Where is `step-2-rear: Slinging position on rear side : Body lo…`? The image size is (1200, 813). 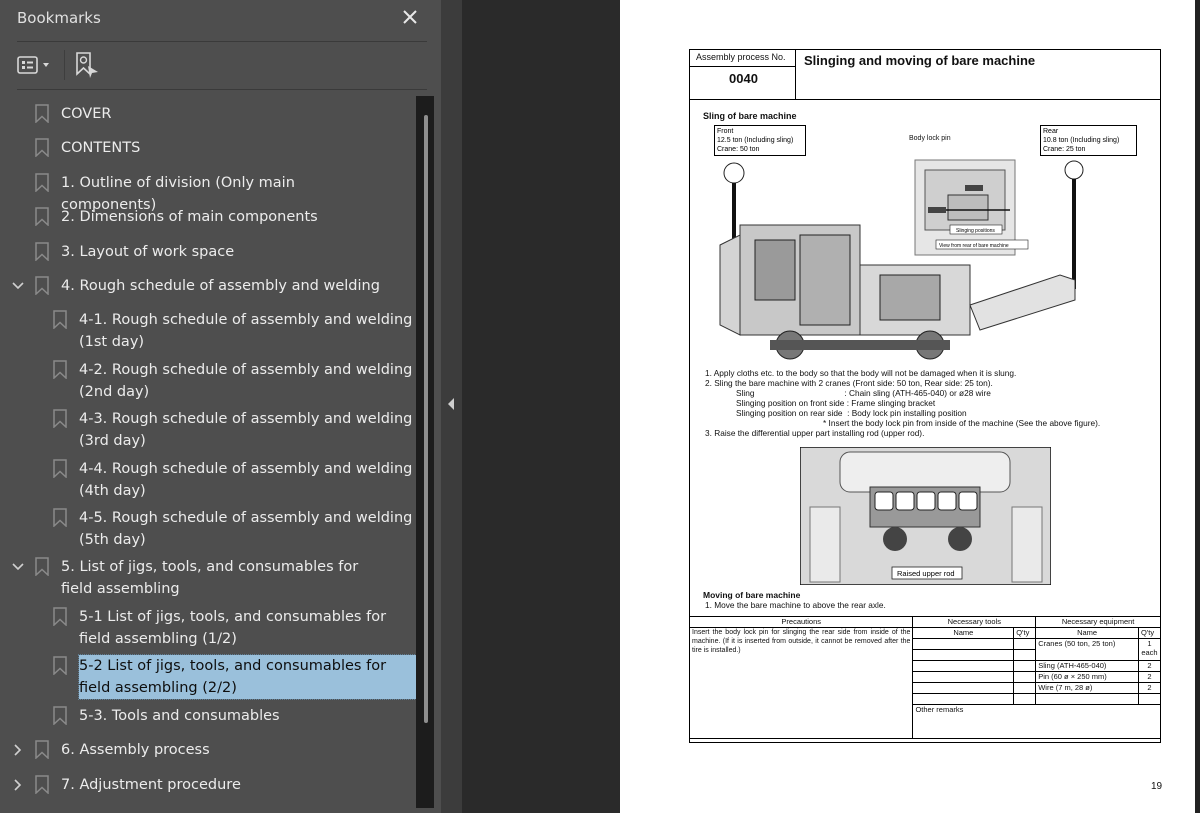
step-2-rear: Slinging position on rear side : Body lo… is located at coordinates (851, 413).